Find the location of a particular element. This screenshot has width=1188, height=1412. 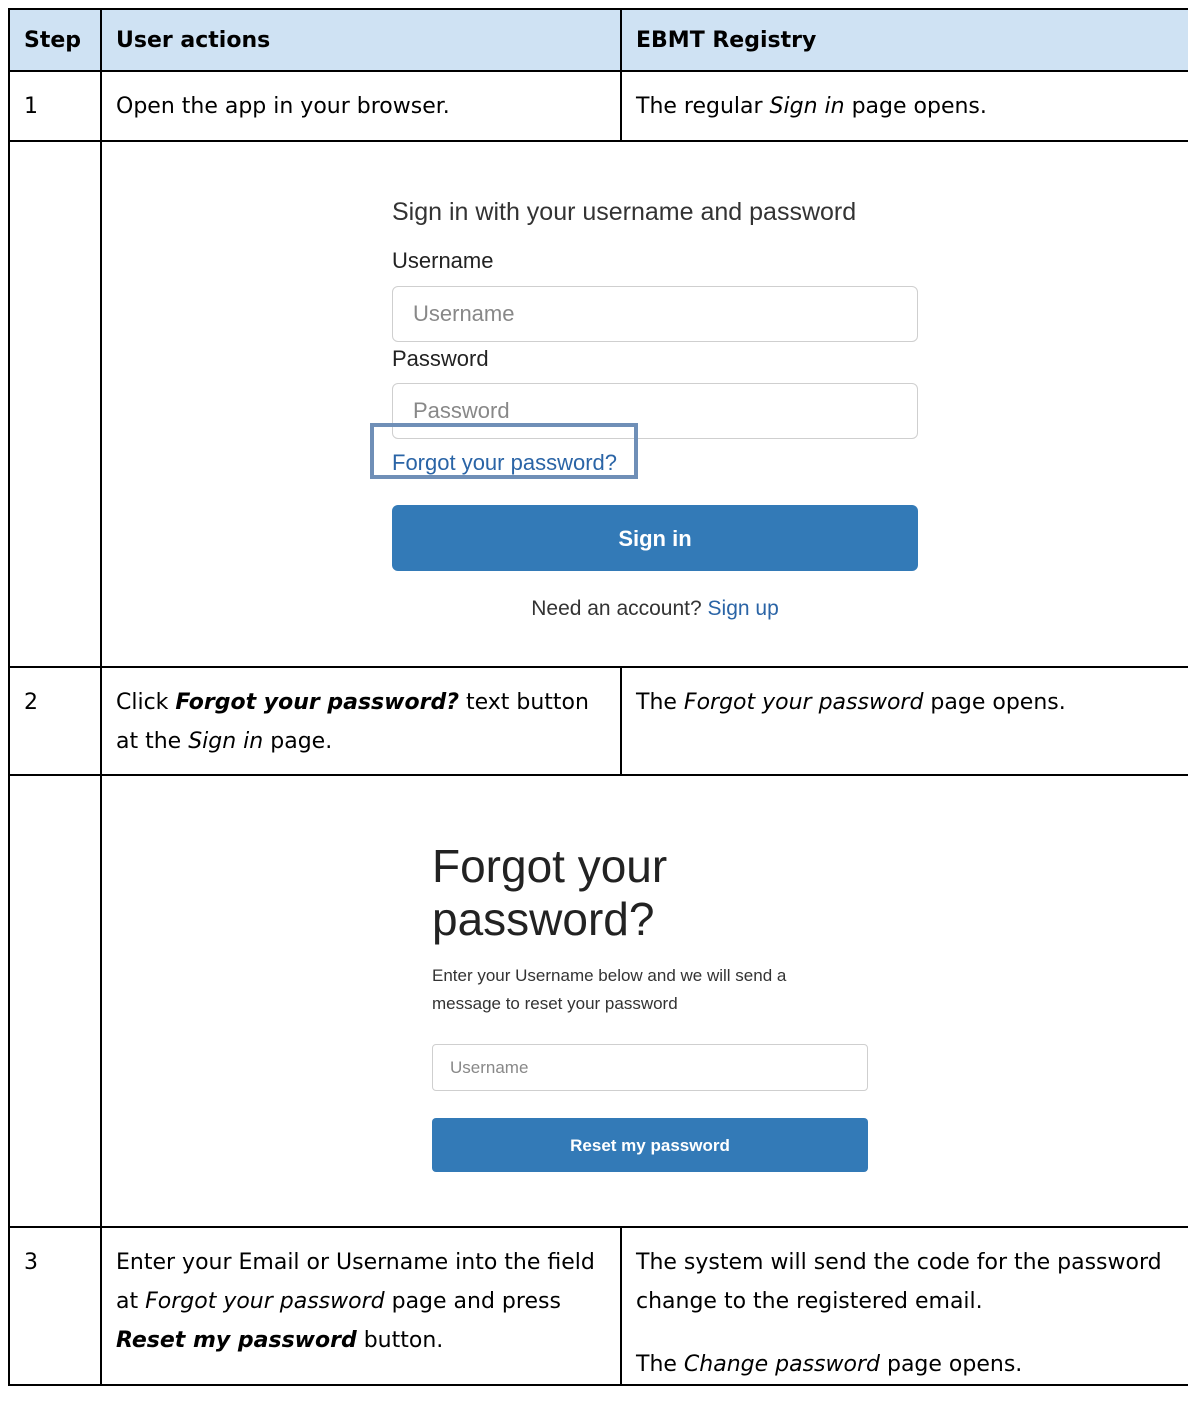

header-user-actions: User actions is located at coordinates (361, 40).